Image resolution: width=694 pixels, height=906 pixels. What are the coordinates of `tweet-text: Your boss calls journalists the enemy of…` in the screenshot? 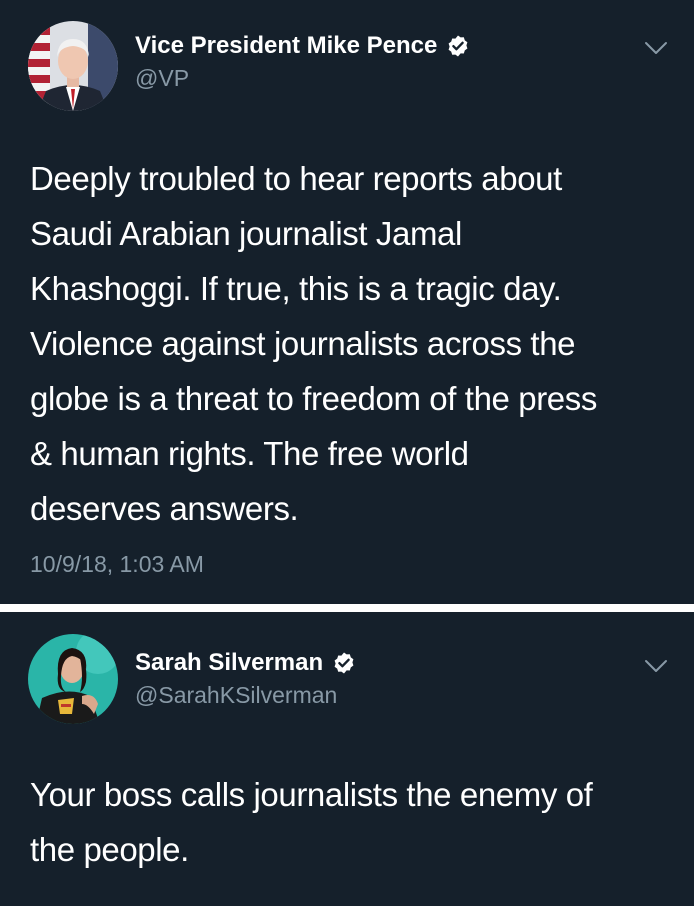 It's located at (311, 822).